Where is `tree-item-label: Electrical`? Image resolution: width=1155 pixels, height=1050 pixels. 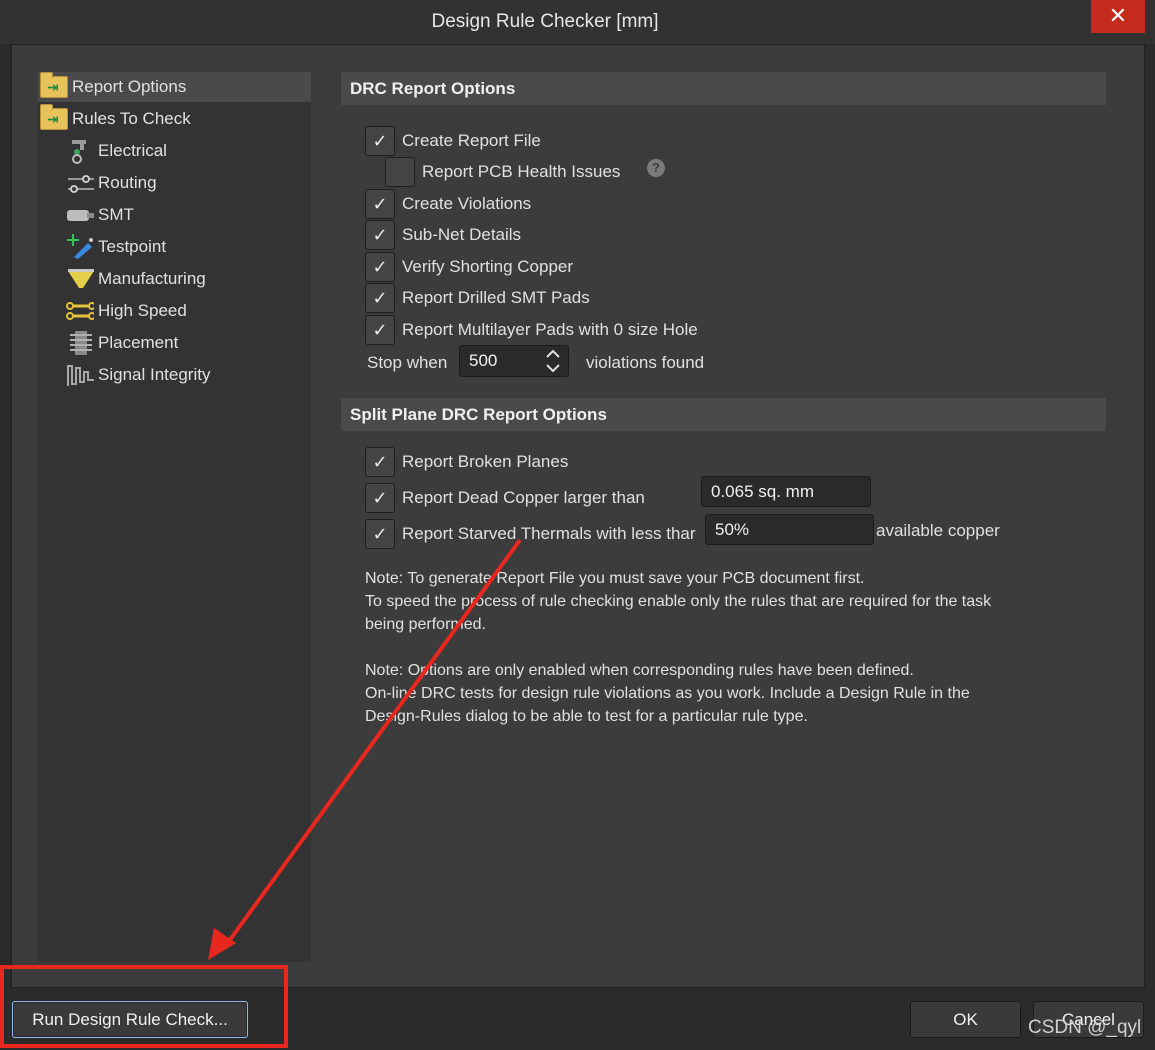 tree-item-label: Electrical is located at coordinates (132, 150).